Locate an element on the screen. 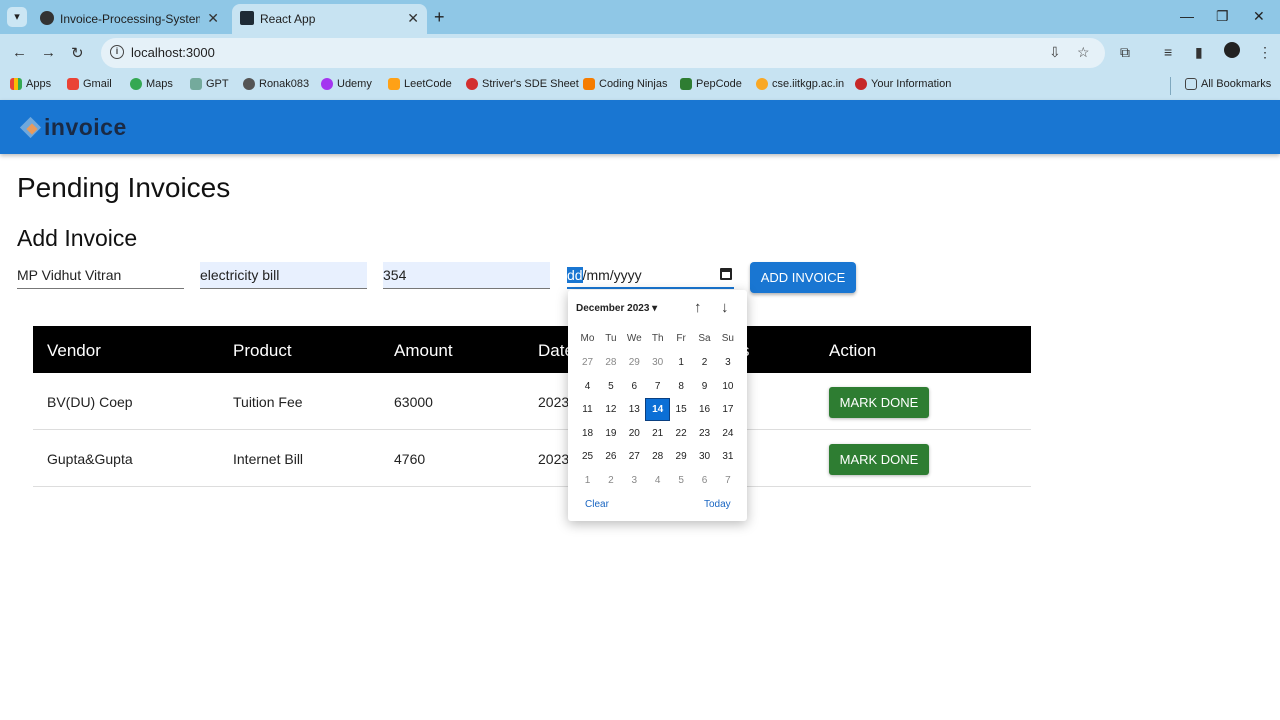 The image size is (1280, 720). amount-field is located at coordinates (466, 275).